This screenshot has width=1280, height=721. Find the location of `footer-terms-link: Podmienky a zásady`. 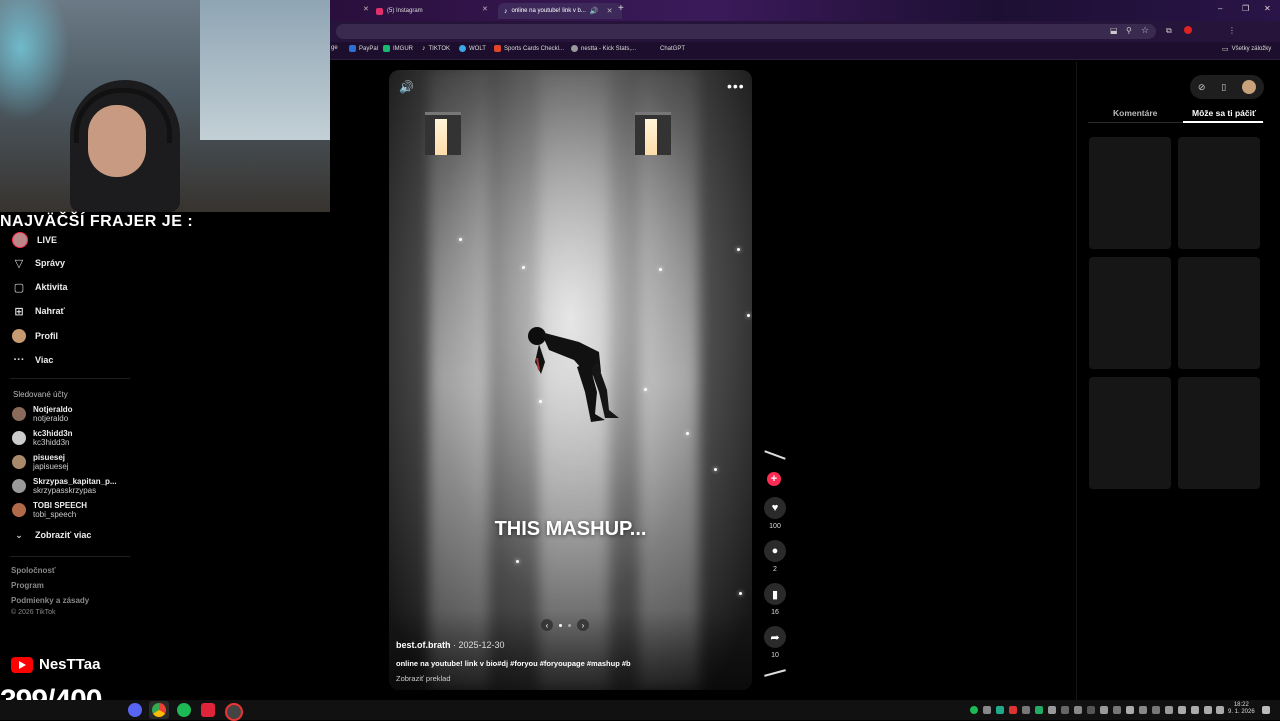

footer-terms-link: Podmienky a zásady is located at coordinates (50, 600).